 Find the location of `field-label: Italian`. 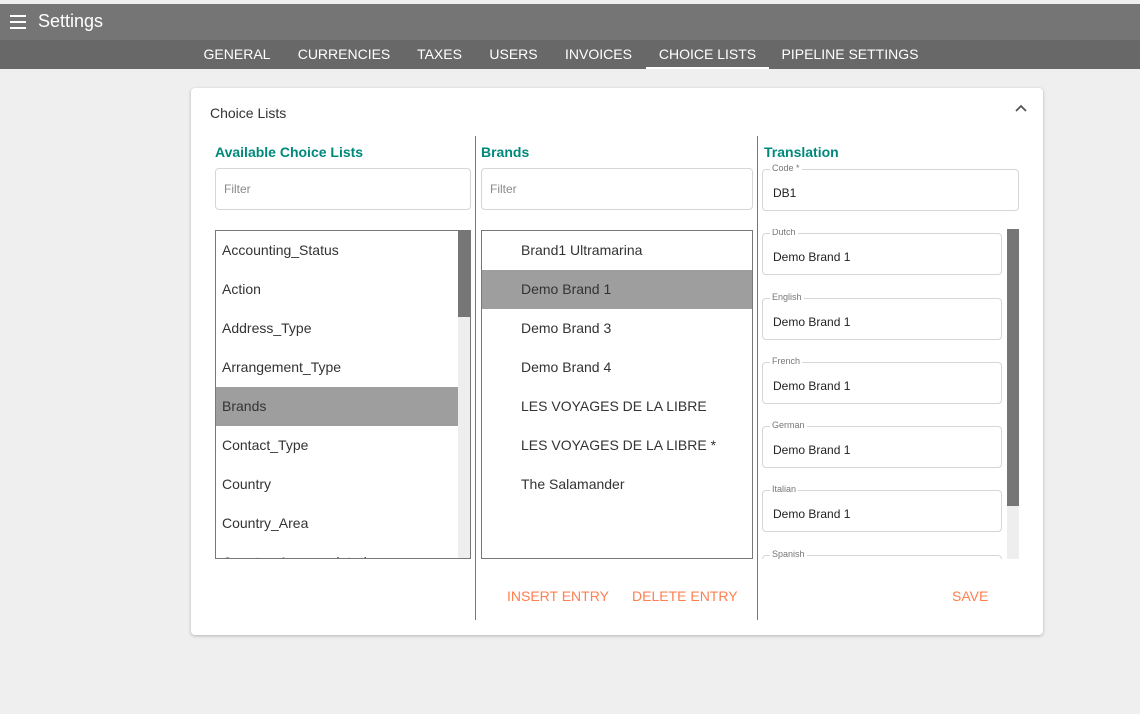

field-label: Italian is located at coordinates (784, 489).